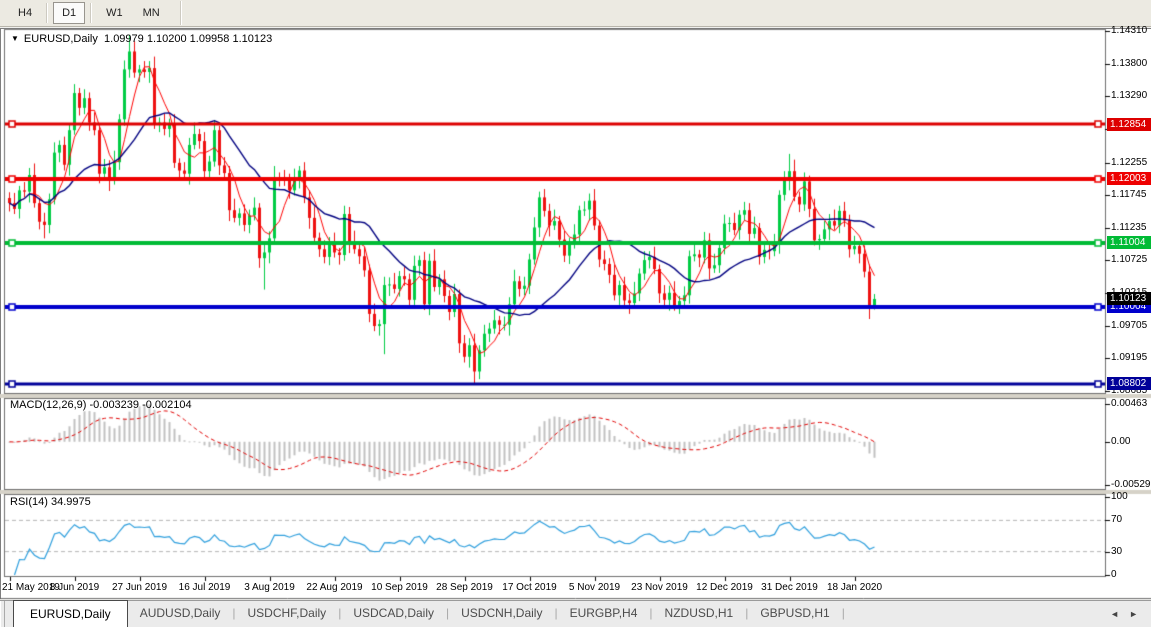  Describe the element at coordinates (501, 614) in the screenshot. I see `chart-tab-usdcnh-daily: USDCNH,Daily` at that location.